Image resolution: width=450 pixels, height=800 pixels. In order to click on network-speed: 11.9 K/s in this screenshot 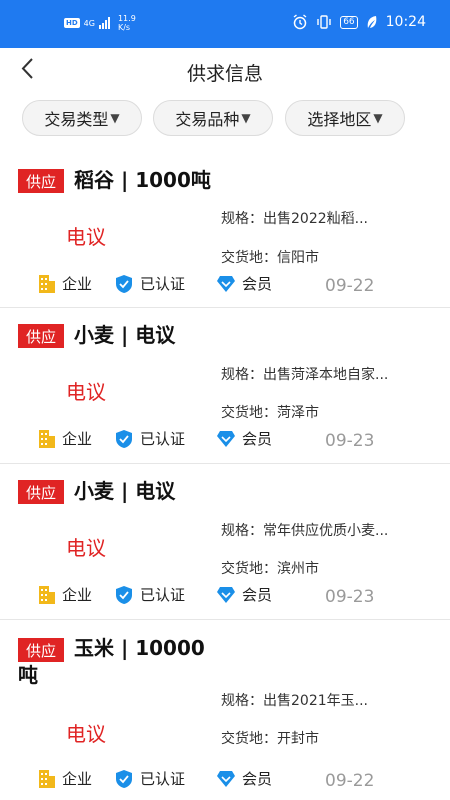, I will do `click(127, 23)`.